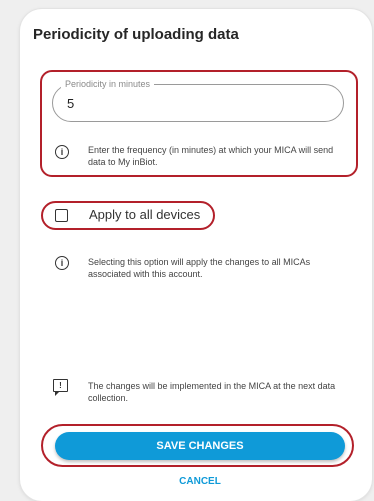 This screenshot has width=374, height=501. What do you see at coordinates (144, 214) in the screenshot?
I see `apply-all-label: Apply to all devices` at bounding box center [144, 214].